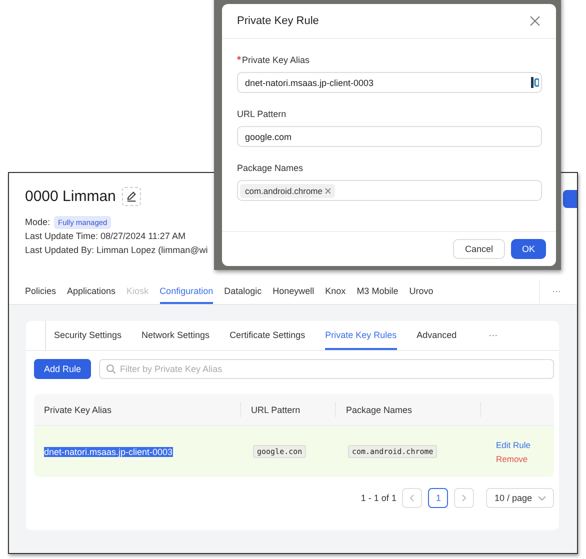 This screenshot has height=559, width=586. Describe the element at coordinates (261, 114) in the screenshot. I see `field-label: URL Pattern` at that location.